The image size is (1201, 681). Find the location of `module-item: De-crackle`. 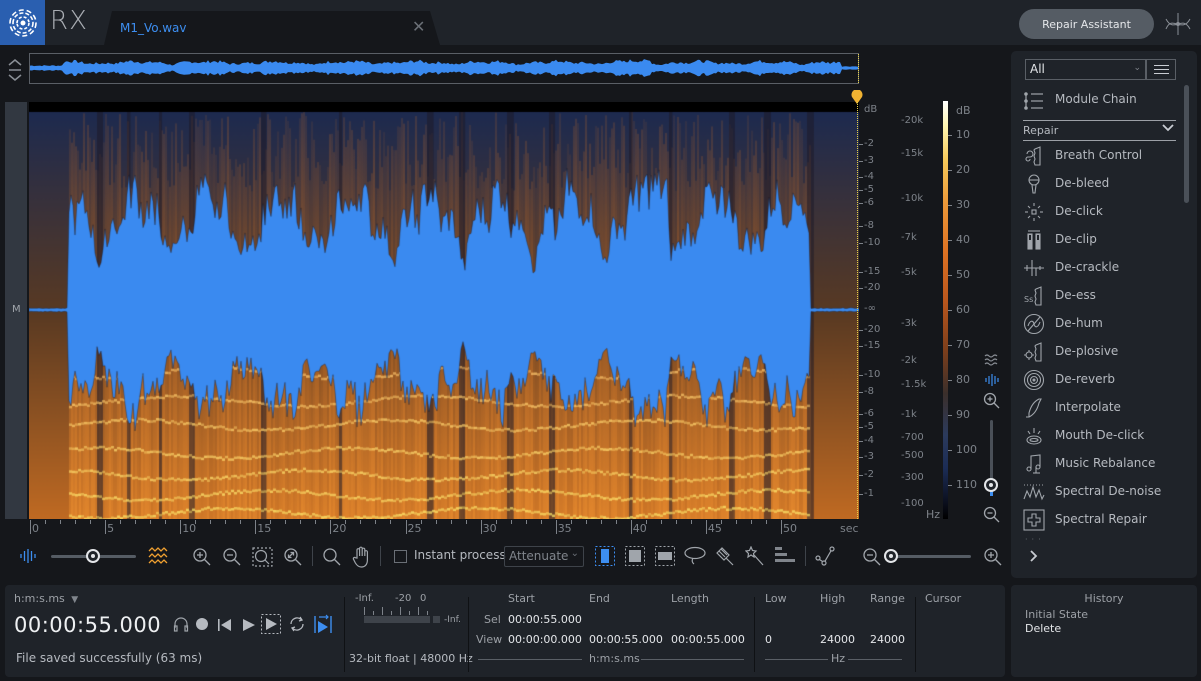

module-item: De-crackle is located at coordinates (1098, 268).